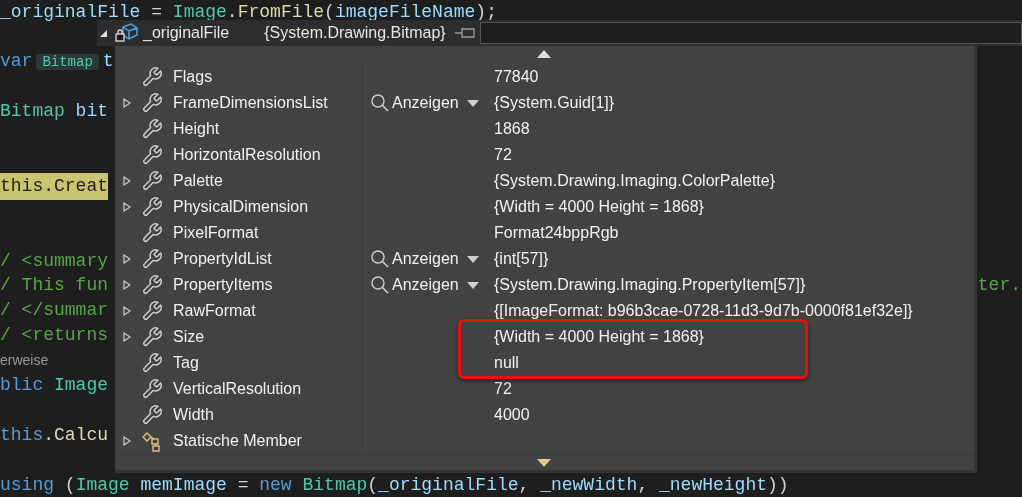 This screenshot has height=497, width=1022. I want to click on property-name: Size, so click(189, 337).